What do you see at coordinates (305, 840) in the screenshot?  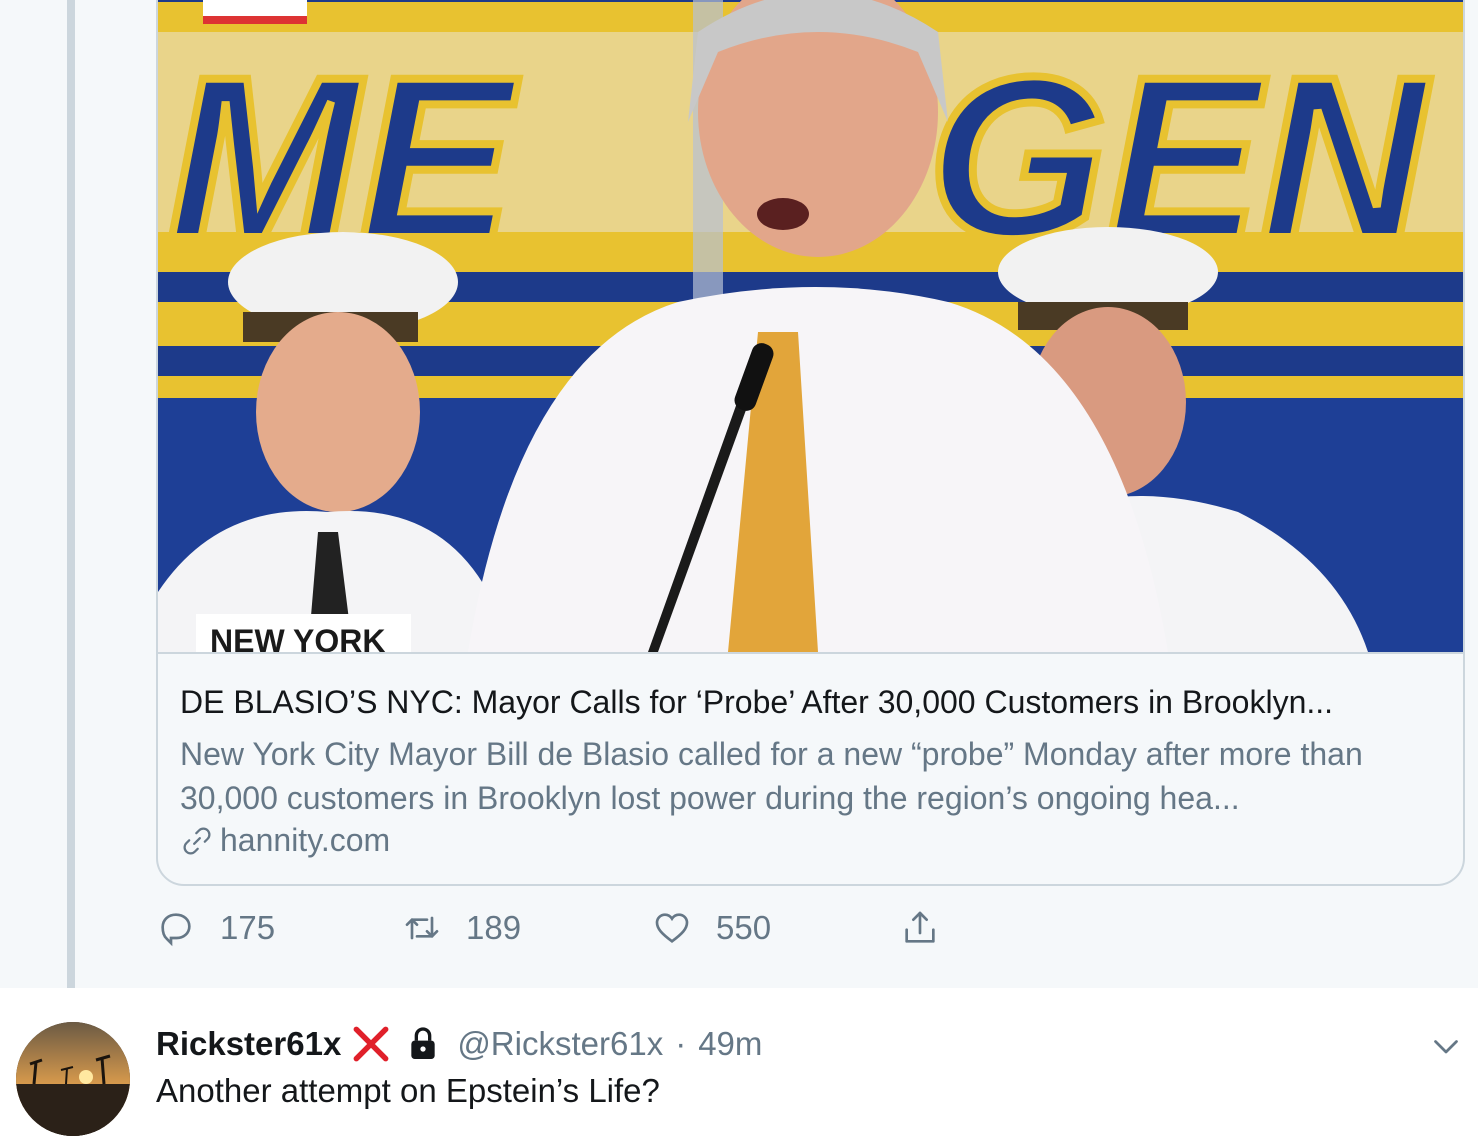 I see `card-domain-text: hannity.com` at bounding box center [305, 840].